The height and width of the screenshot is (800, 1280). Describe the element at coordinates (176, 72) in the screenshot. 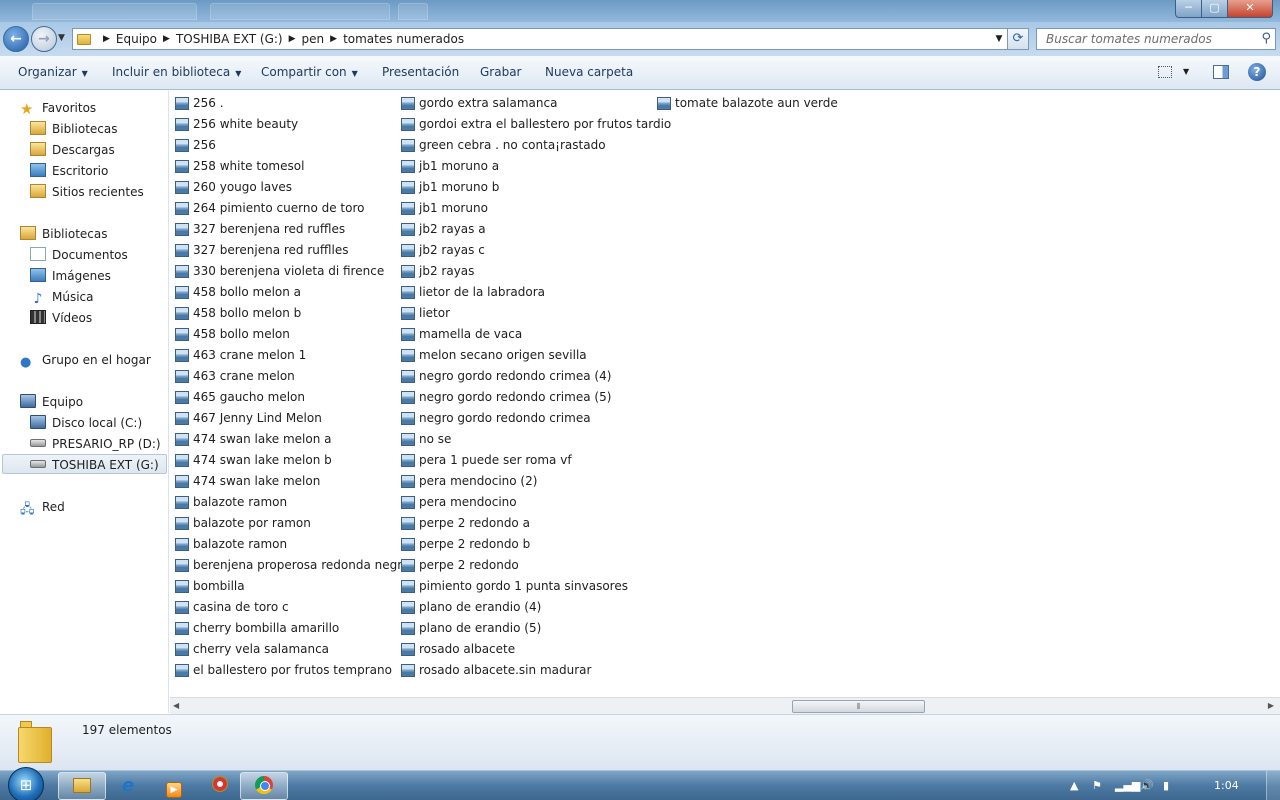

I see `include-library-button: Incluir en biblioteca ▼` at that location.